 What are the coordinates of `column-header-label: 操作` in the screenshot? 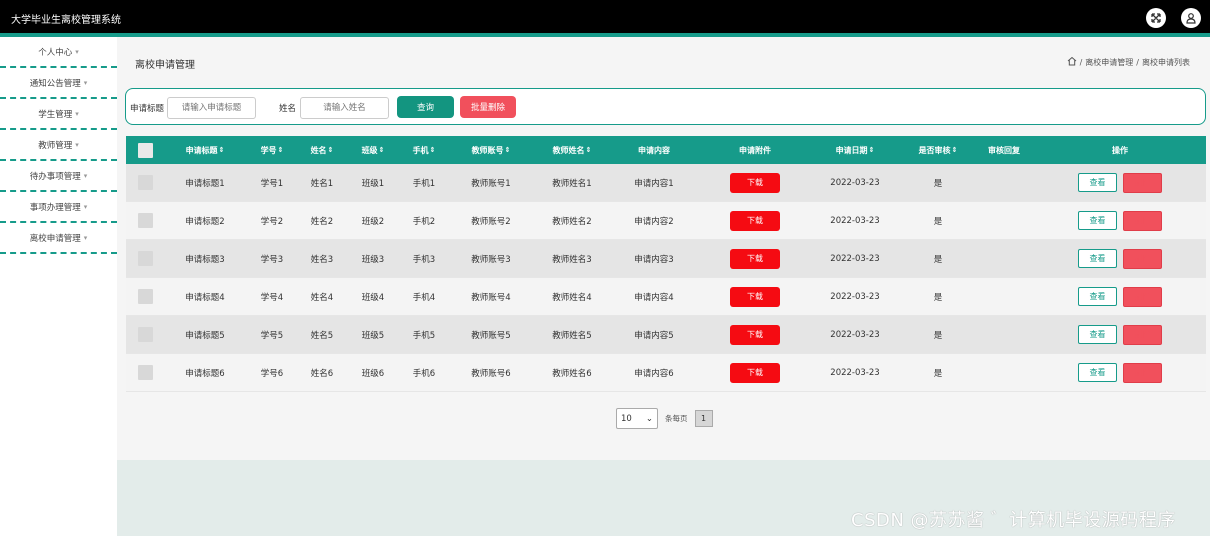 It's located at (1120, 150).